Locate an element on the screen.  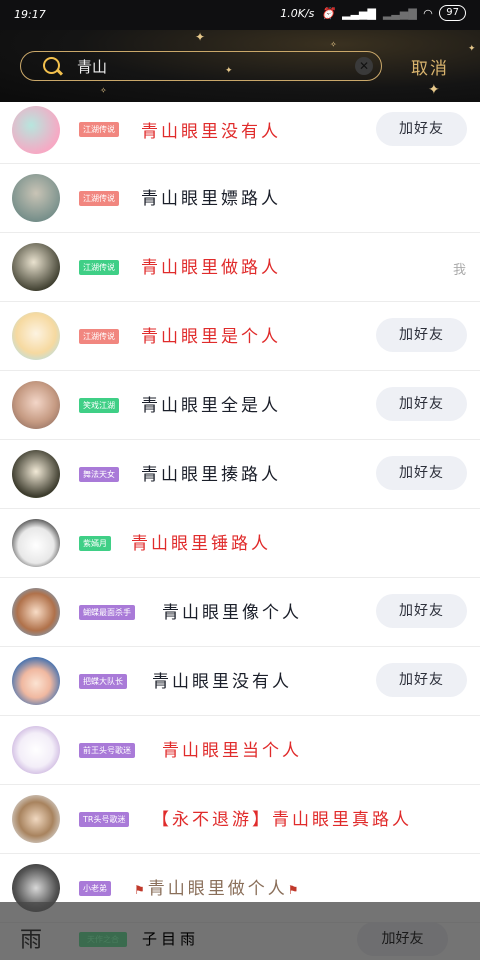
list-item: 江湖传说 青山眼里嫖路人 is located at coordinates (240, 198).